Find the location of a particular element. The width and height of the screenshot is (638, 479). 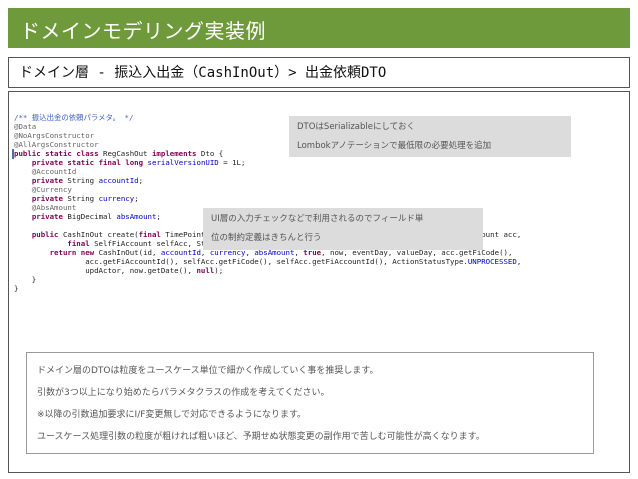

note-line: ※以降の引数追加要求にI/F変更無しで対応できるようになります。 is located at coordinates (172, 415).